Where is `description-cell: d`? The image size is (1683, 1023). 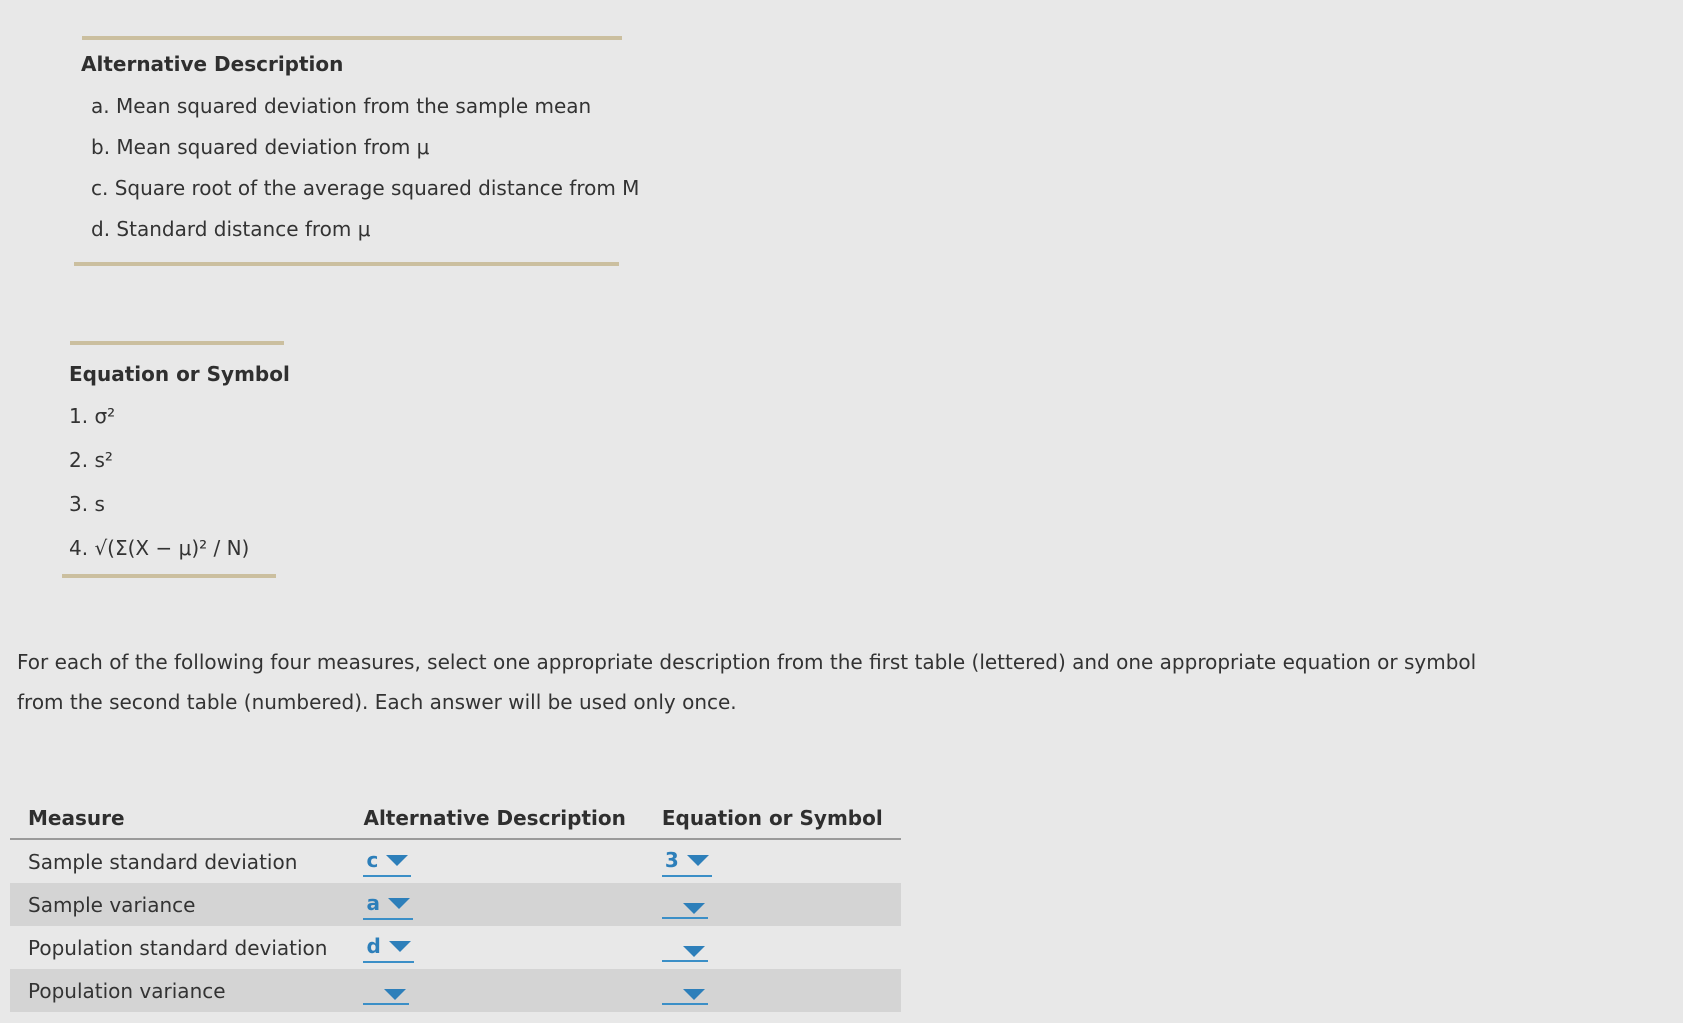
description-cell: d is located at coordinates (494, 947).